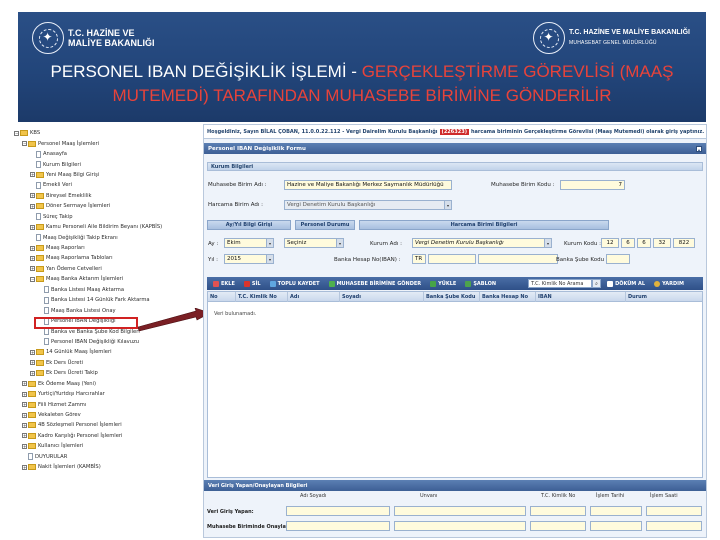 This screenshot has width=720, height=540. I want to click on tree-item: + Nakit İşlemleri (KAMBİS), so click(105, 467).